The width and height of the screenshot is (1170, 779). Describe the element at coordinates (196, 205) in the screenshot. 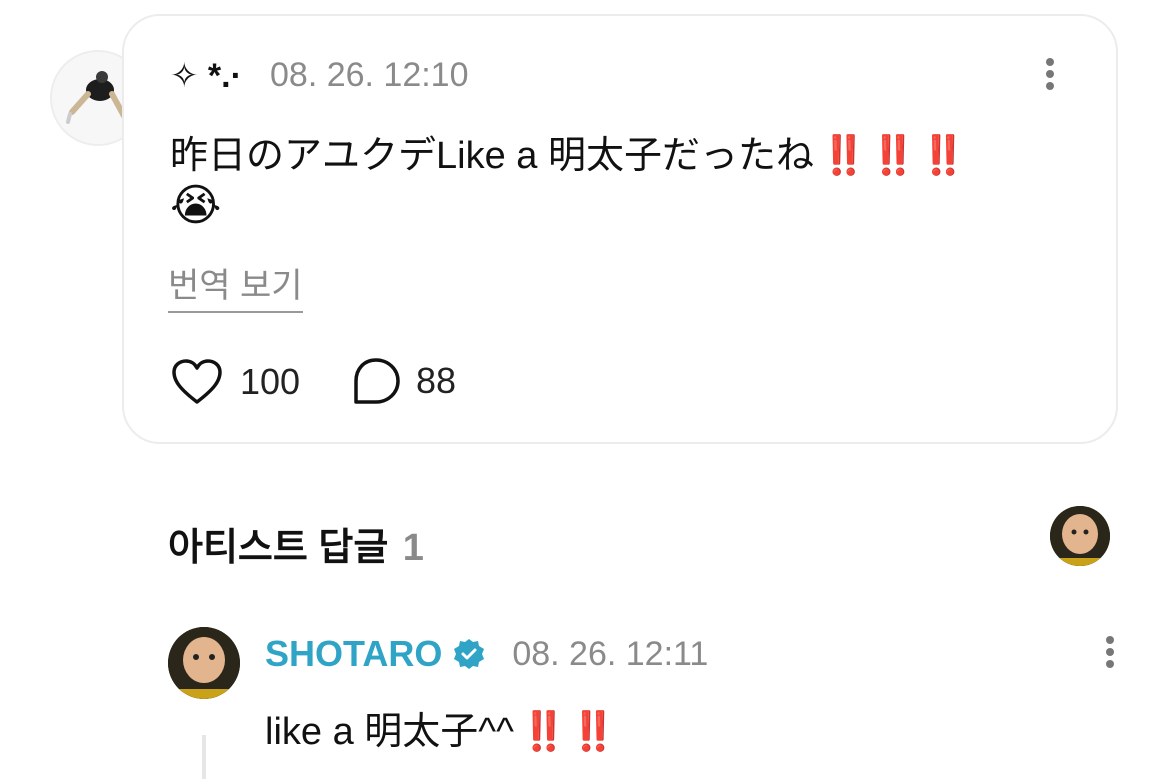

I see `crying-face-emoji: 😭` at that location.